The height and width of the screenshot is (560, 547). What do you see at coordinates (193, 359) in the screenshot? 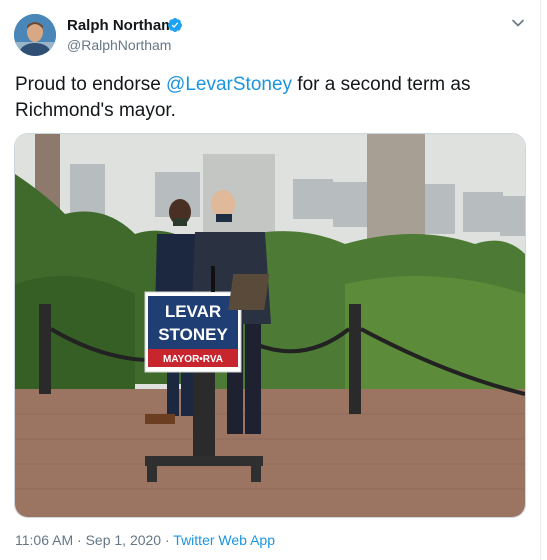
I see `sign-line3: MAYOR•RVA` at bounding box center [193, 359].